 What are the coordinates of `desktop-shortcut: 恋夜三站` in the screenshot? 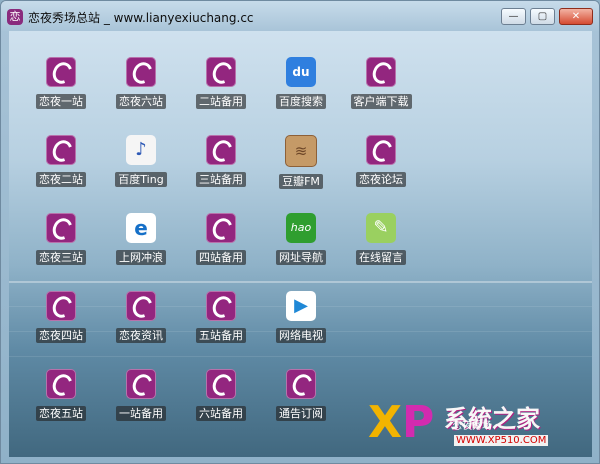 It's located at (61, 242).